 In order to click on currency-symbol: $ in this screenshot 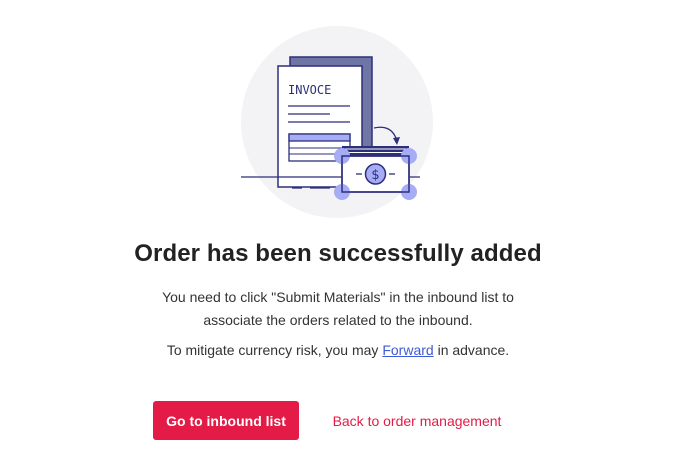, I will do `click(375, 175)`.